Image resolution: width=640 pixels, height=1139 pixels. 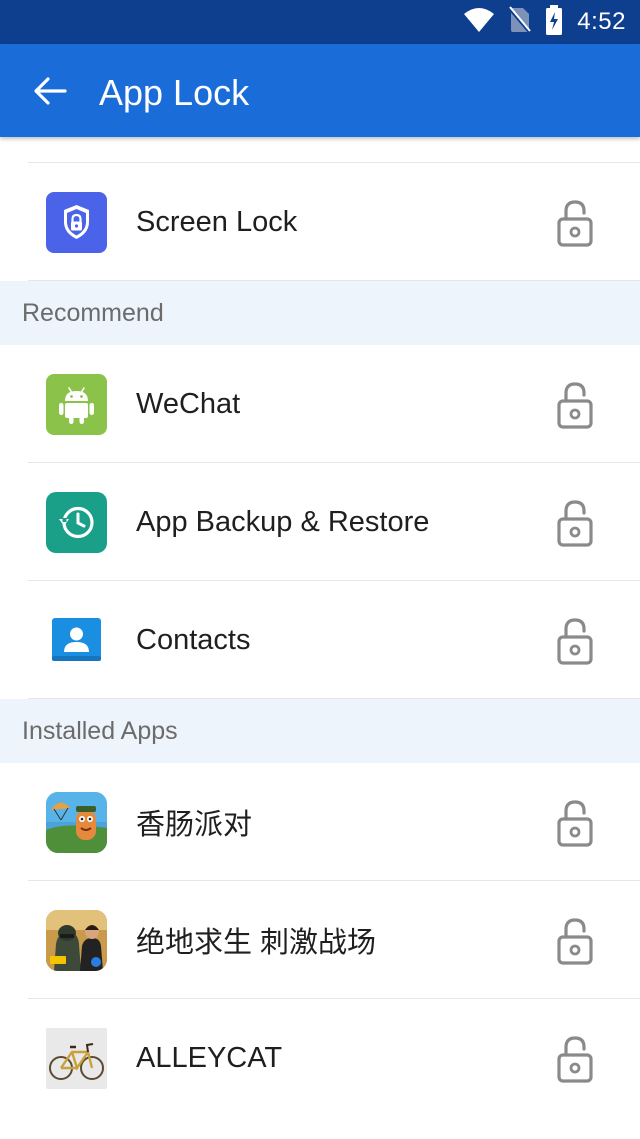 I want to click on pubg-game-icon, so click(x=76, y=940).